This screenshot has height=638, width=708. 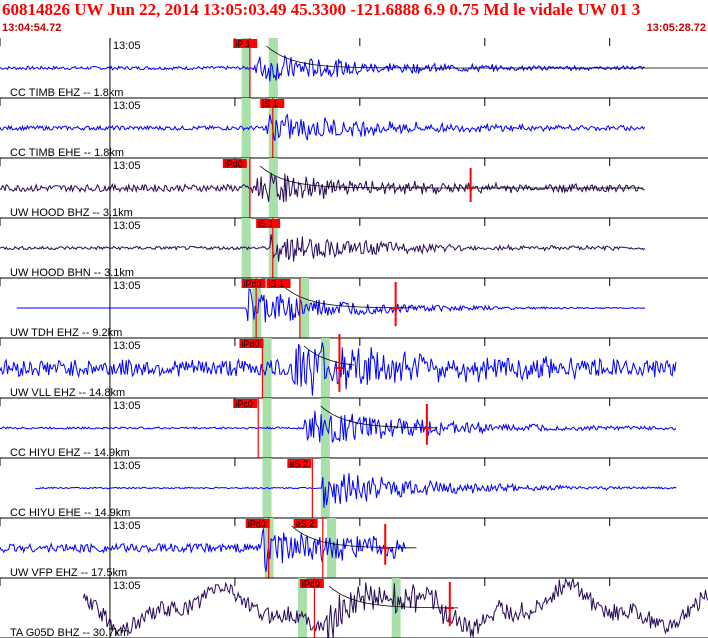 I want to click on station-label: TA G05D BHZ -- 30.7km, so click(x=69, y=632).